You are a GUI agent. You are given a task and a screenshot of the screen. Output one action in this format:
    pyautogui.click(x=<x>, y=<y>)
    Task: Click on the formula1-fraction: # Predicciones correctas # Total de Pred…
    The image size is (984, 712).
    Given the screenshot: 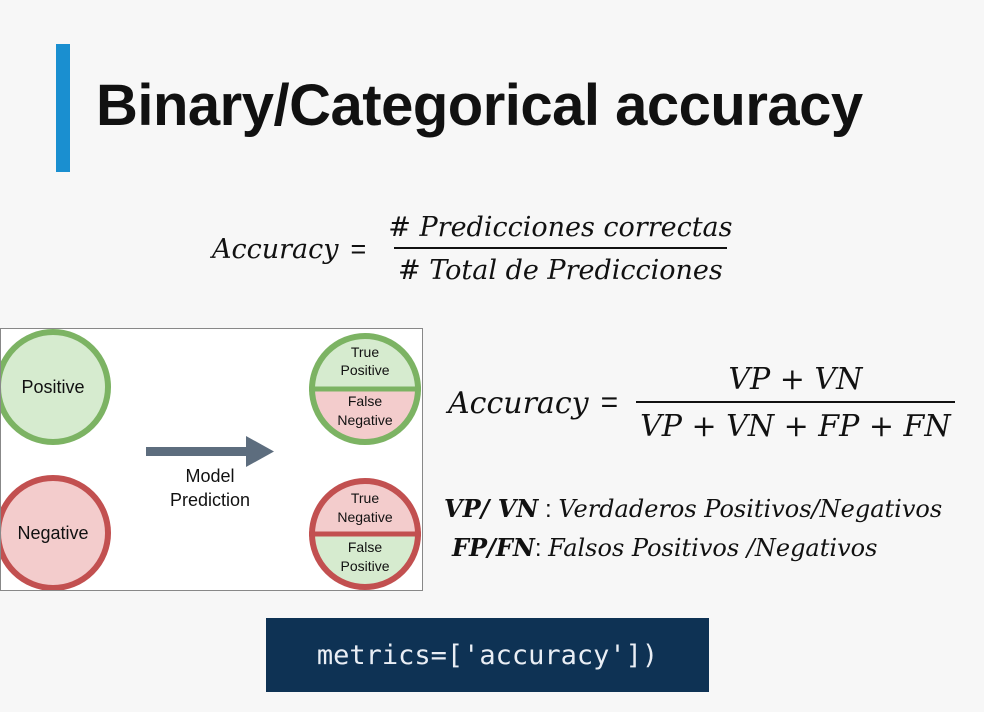 What is the action you would take?
    pyautogui.click(x=560, y=249)
    